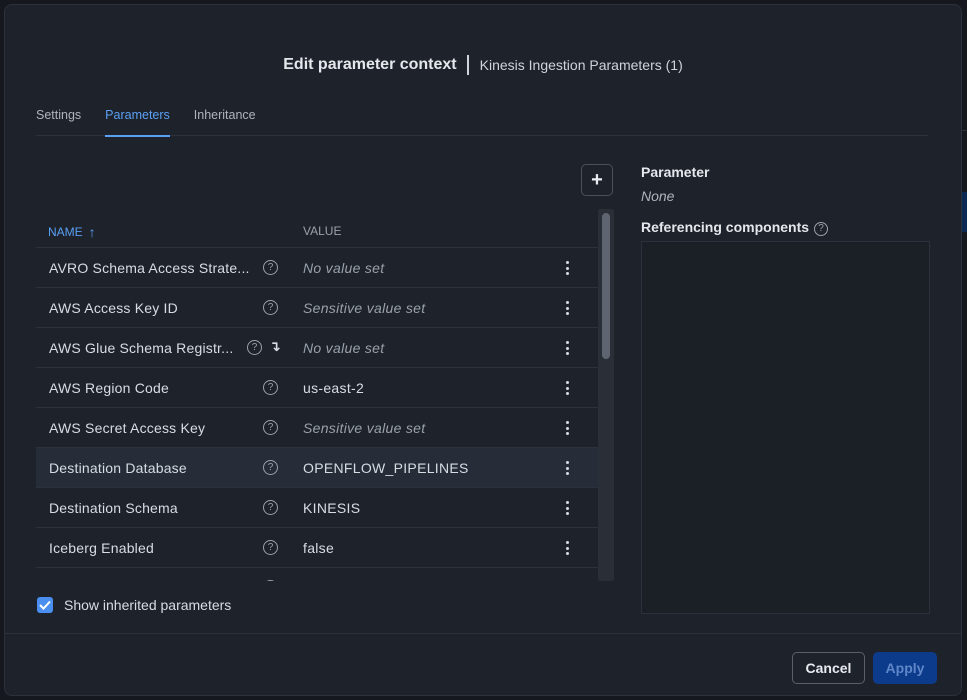 The height and width of the screenshot is (700, 967). Describe the element at coordinates (113, 508) in the screenshot. I see `parameter-name: Destination Schema` at that location.